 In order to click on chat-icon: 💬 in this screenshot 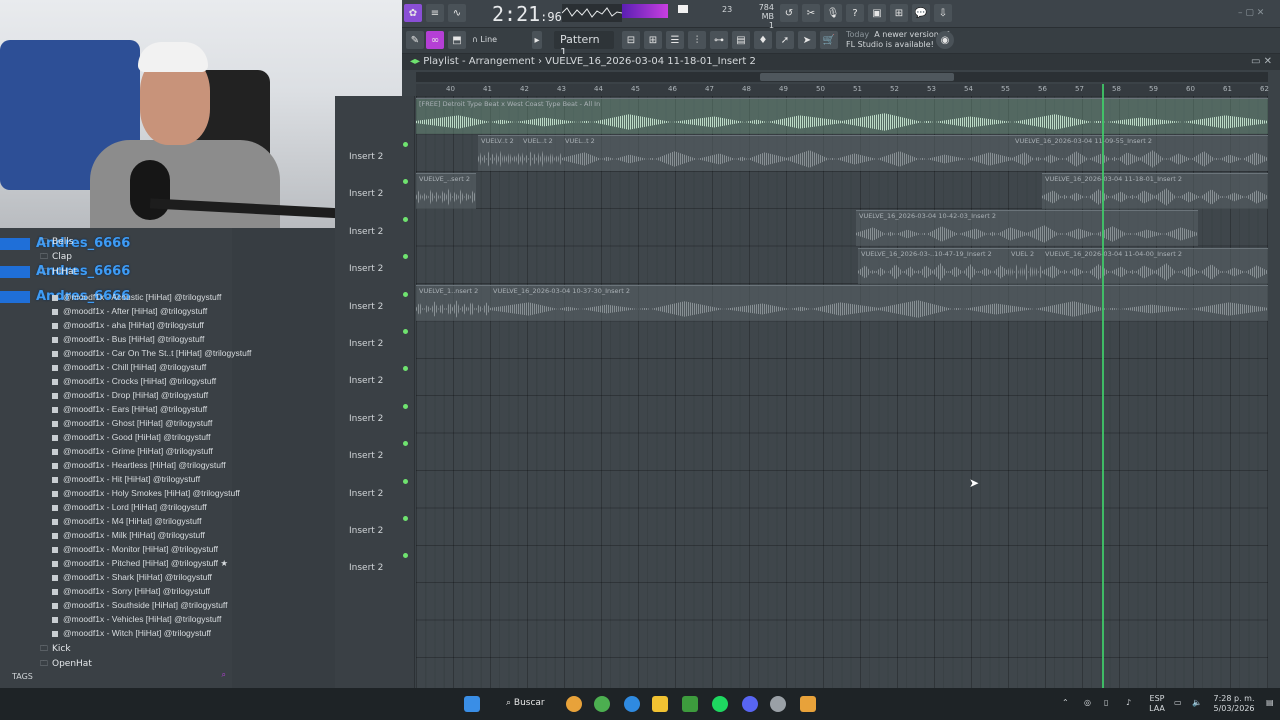, I will do `click(921, 13)`.